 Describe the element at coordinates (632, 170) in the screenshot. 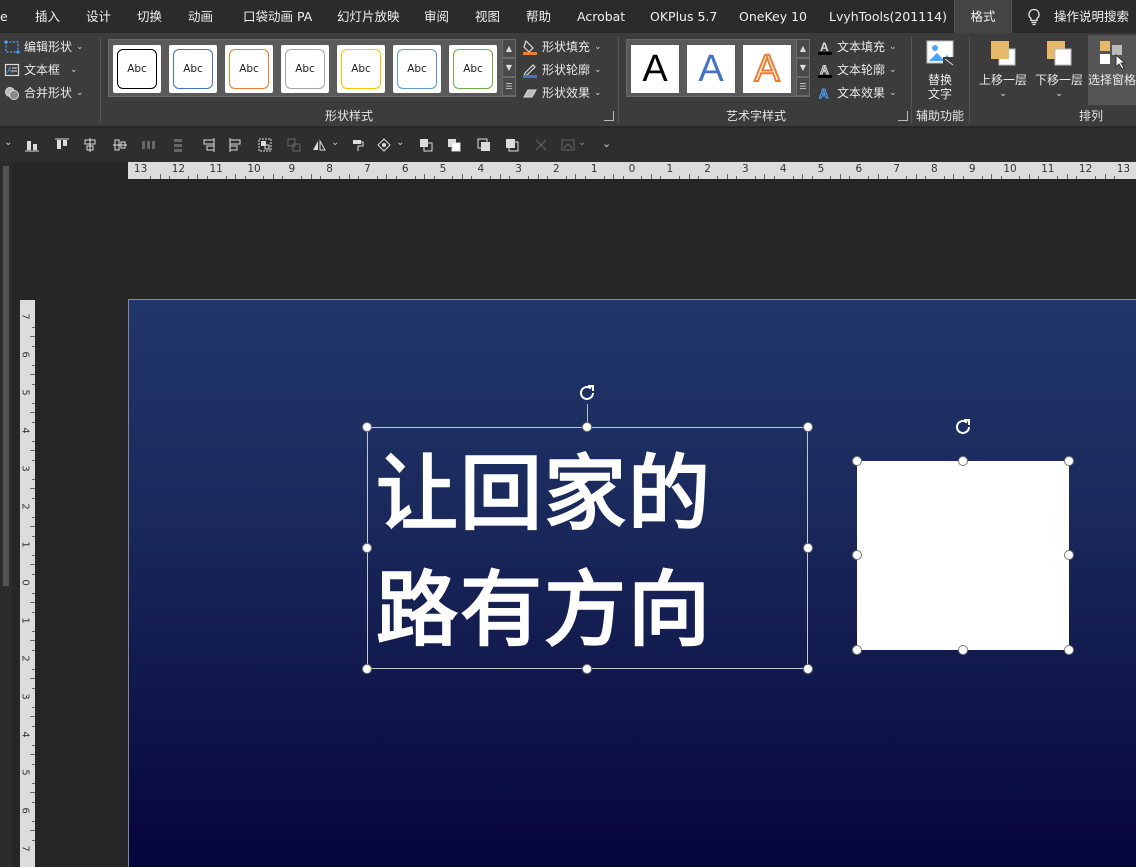

I see `horizontal-ruler: 13 12 11 10 9 8 7 6 5 4 3 2 1 0 1 2 3 4 5 6 7 8 9 10 11 12 13` at that location.